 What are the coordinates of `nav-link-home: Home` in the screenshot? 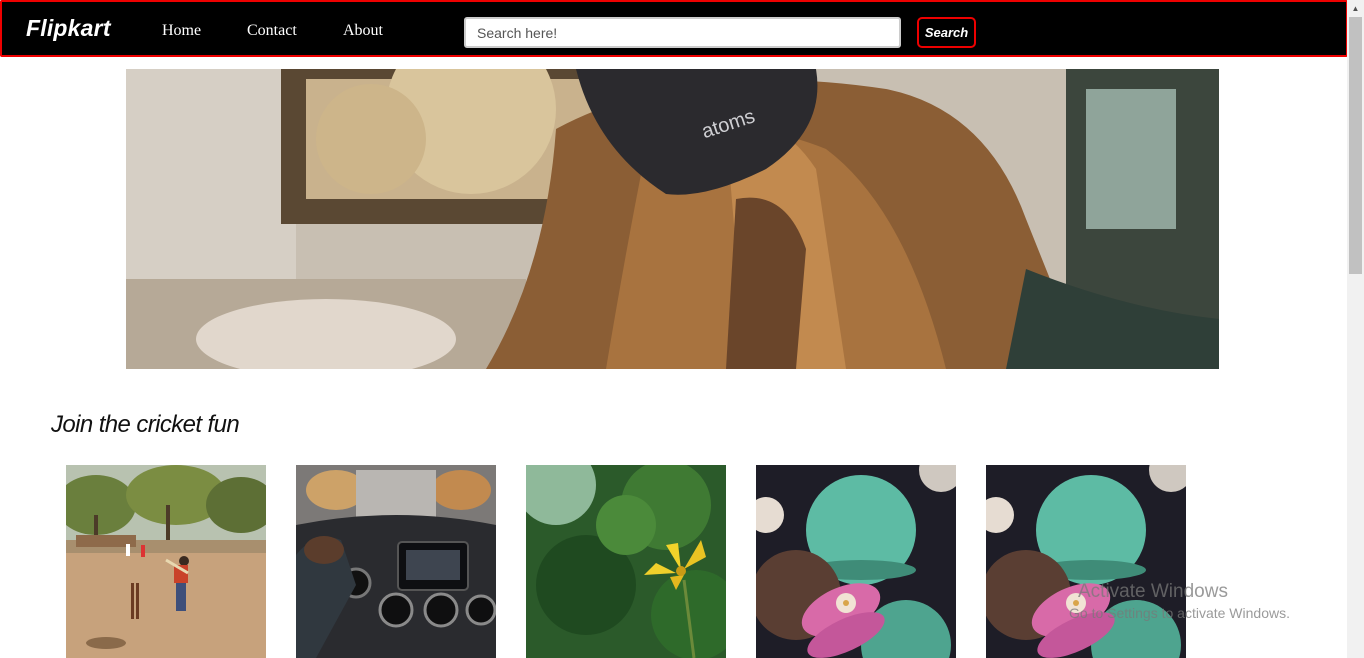 It's located at (181, 31).